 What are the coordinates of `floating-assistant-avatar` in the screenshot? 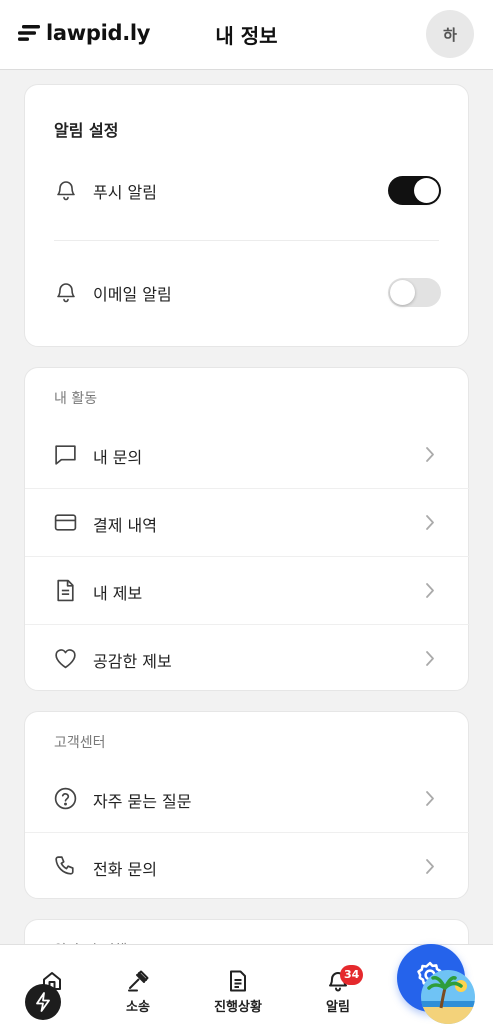 It's located at (448, 997).